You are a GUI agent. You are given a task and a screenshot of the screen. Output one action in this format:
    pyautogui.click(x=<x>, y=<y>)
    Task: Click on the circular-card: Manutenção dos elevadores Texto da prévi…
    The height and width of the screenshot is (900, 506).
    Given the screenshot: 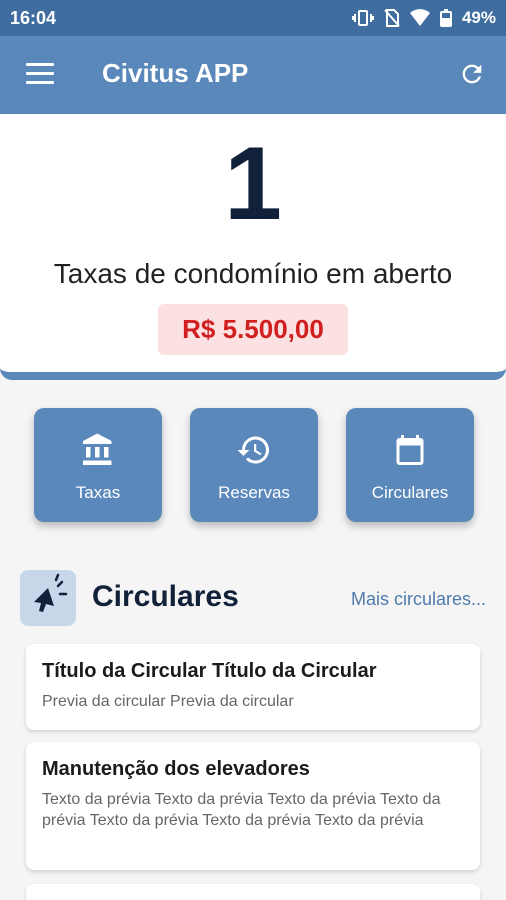 What is the action you would take?
    pyautogui.click(x=253, y=806)
    